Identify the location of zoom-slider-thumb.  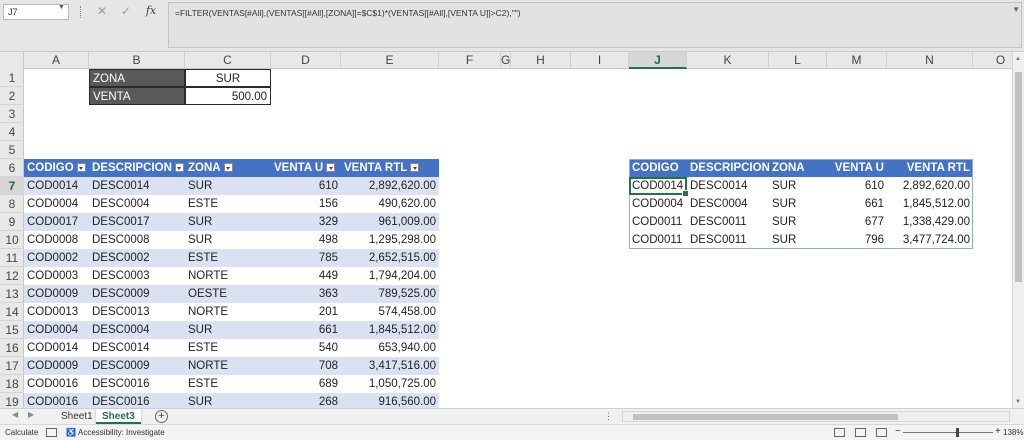
(957, 432).